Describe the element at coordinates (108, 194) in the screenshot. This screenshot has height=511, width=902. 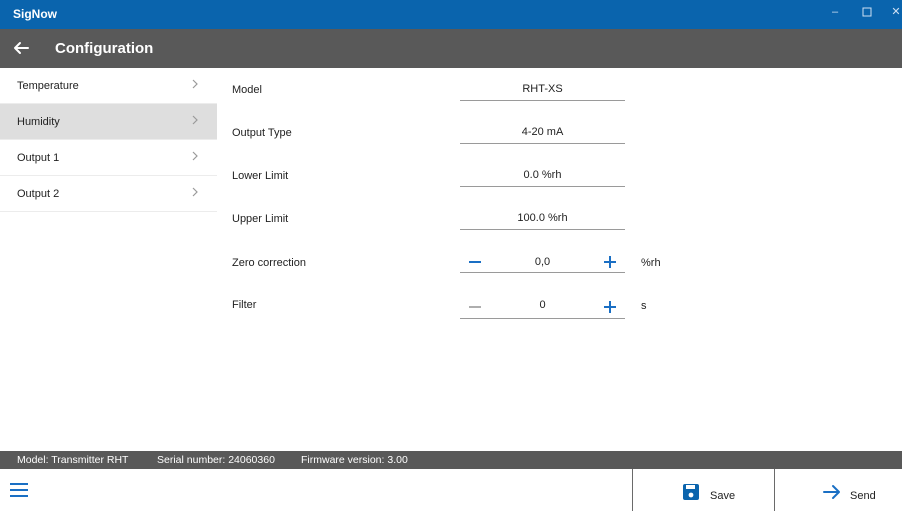
I see `sidebar-item-output-2: Output 2` at that location.